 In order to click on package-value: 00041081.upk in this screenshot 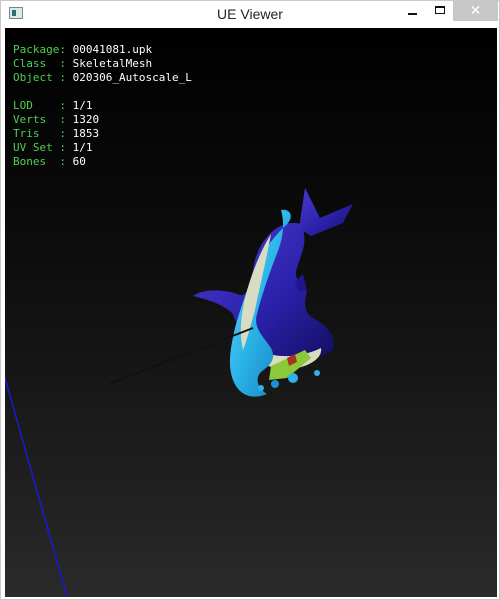, I will do `click(112, 49)`.